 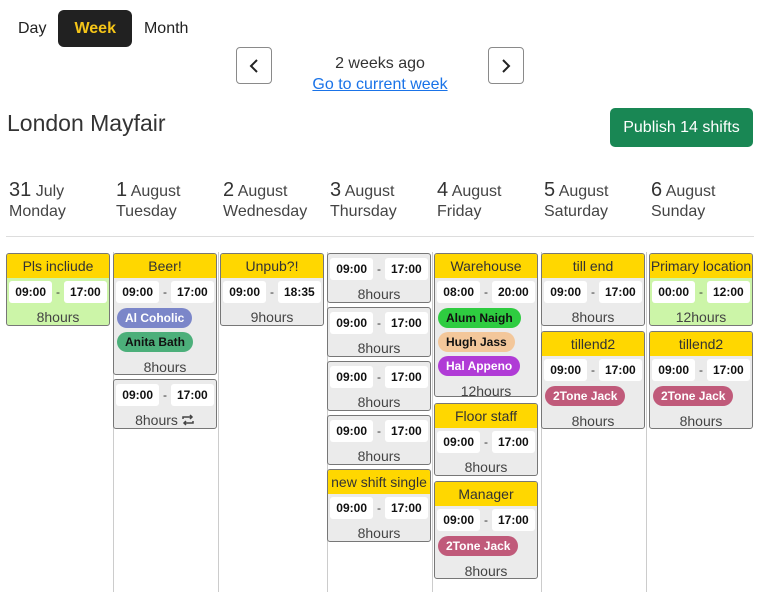 What do you see at coordinates (458, 292) in the screenshot?
I see `start-time: 08:00` at bounding box center [458, 292].